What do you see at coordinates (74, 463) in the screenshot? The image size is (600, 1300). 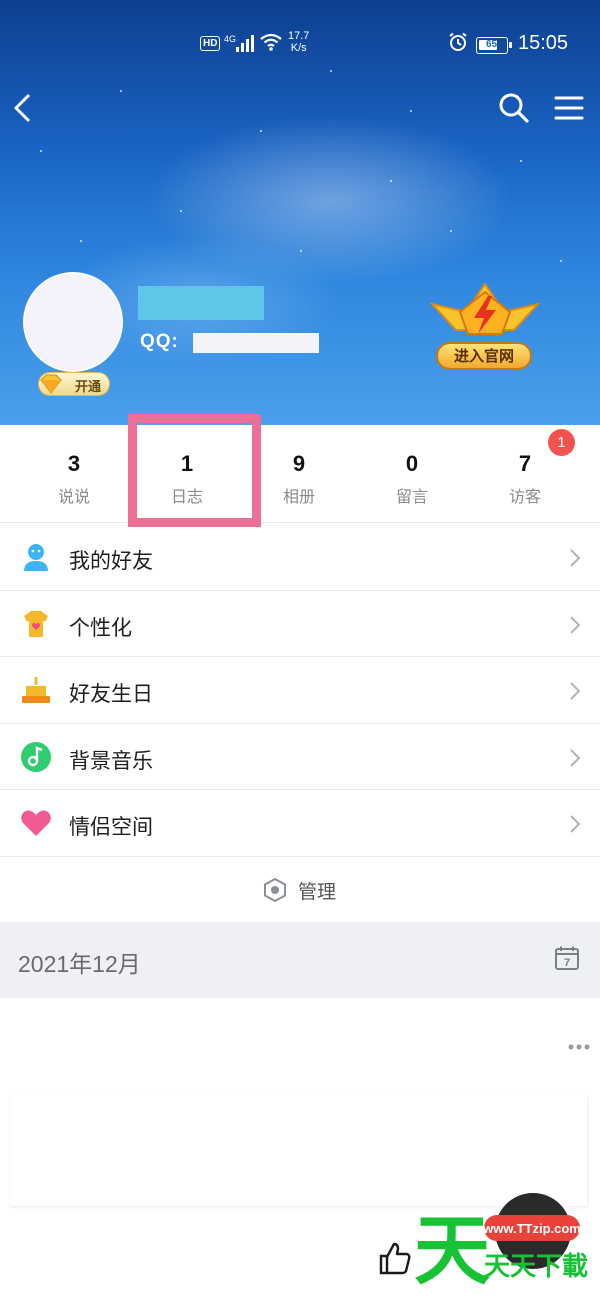 I see `stat-count: 3` at bounding box center [74, 463].